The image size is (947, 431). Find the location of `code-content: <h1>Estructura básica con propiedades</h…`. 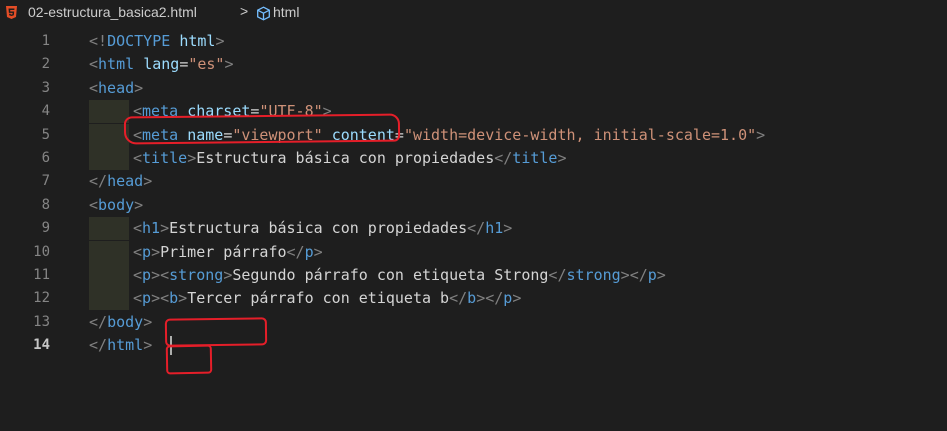

code-content: <h1>Estructura básica con propiedades</h… is located at coordinates (322, 228).